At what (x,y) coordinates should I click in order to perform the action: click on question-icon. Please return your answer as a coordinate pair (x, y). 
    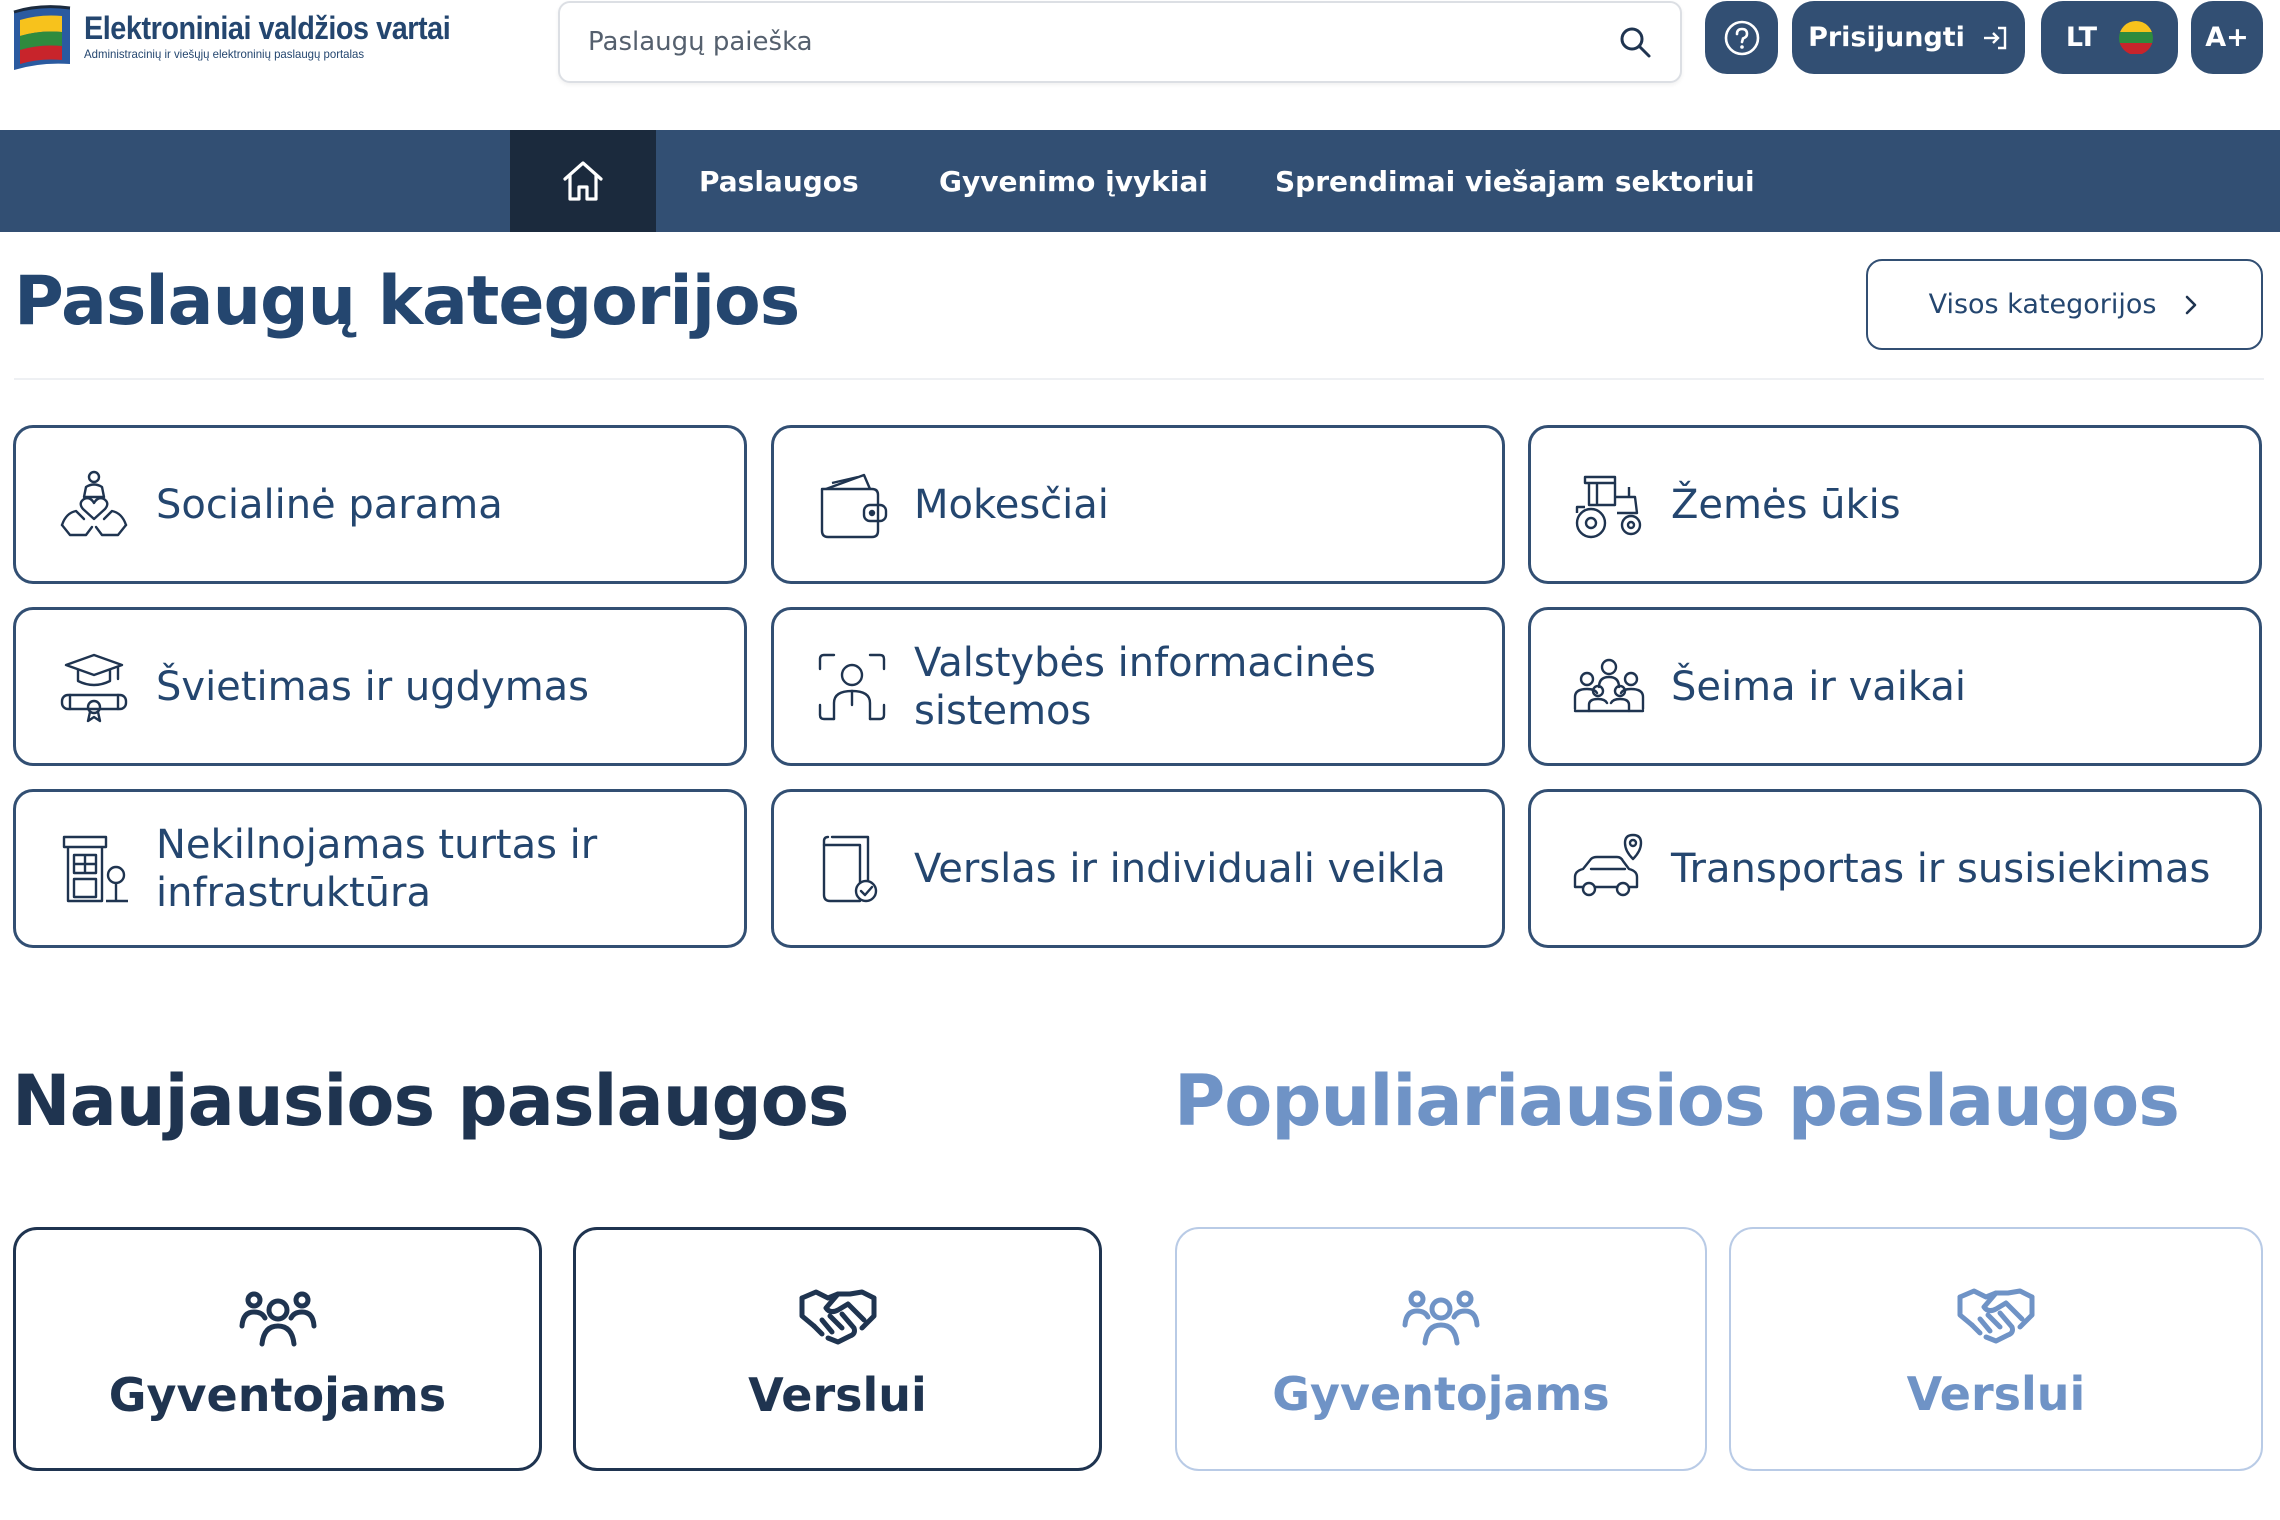
    Looking at the image, I should click on (1741, 37).